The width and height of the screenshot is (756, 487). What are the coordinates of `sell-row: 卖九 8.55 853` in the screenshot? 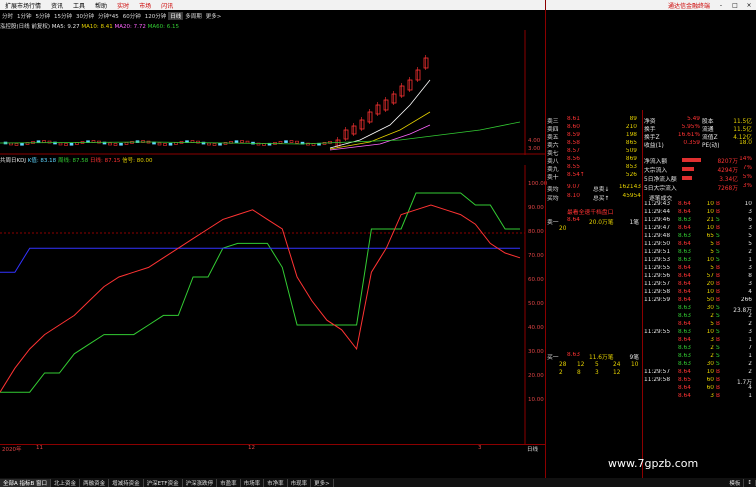 It's located at (594, 168).